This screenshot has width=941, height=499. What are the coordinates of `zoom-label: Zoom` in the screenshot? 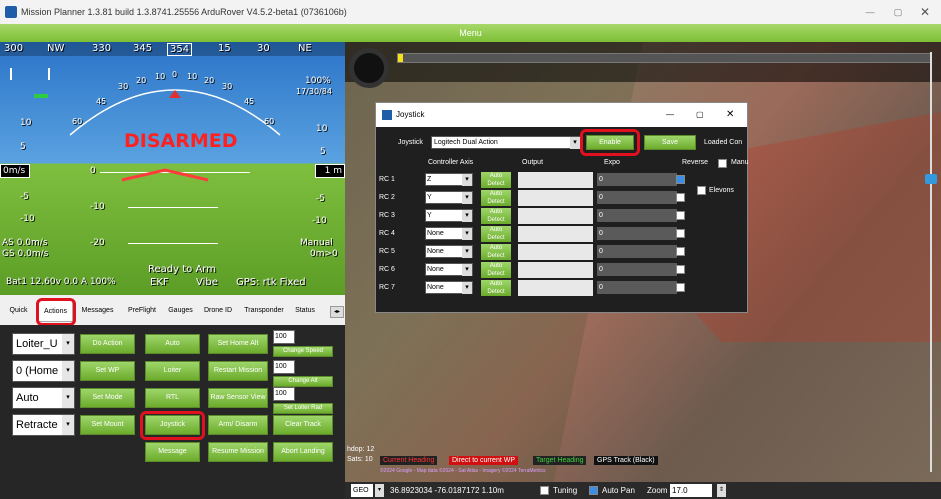 It's located at (657, 490).